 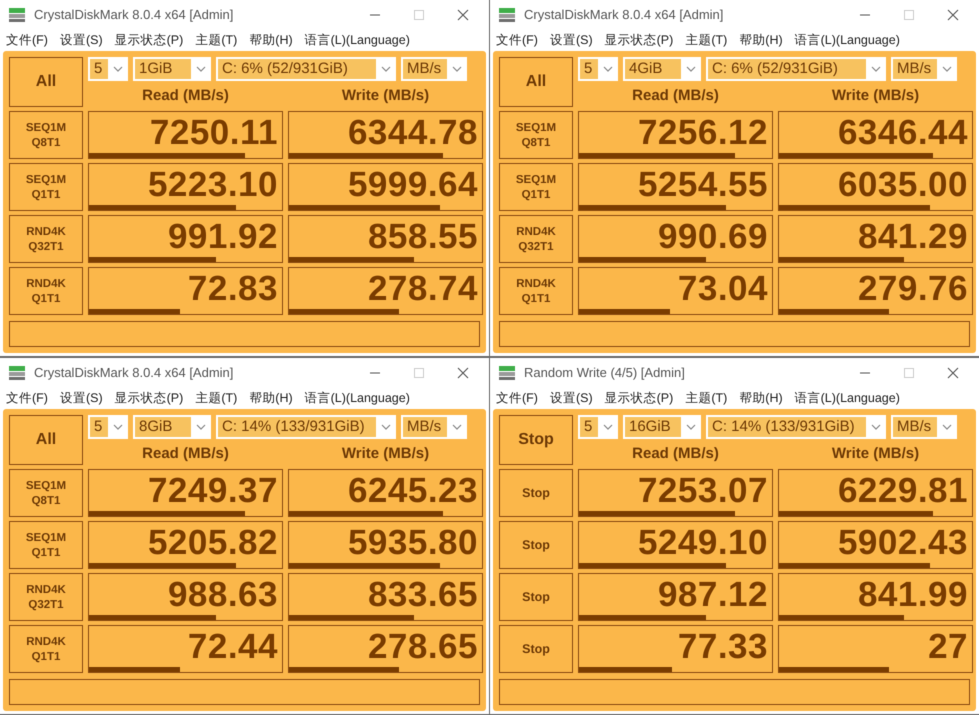 What do you see at coordinates (172, 427) in the screenshot?
I see `size-dropdown: 8GiB` at bounding box center [172, 427].